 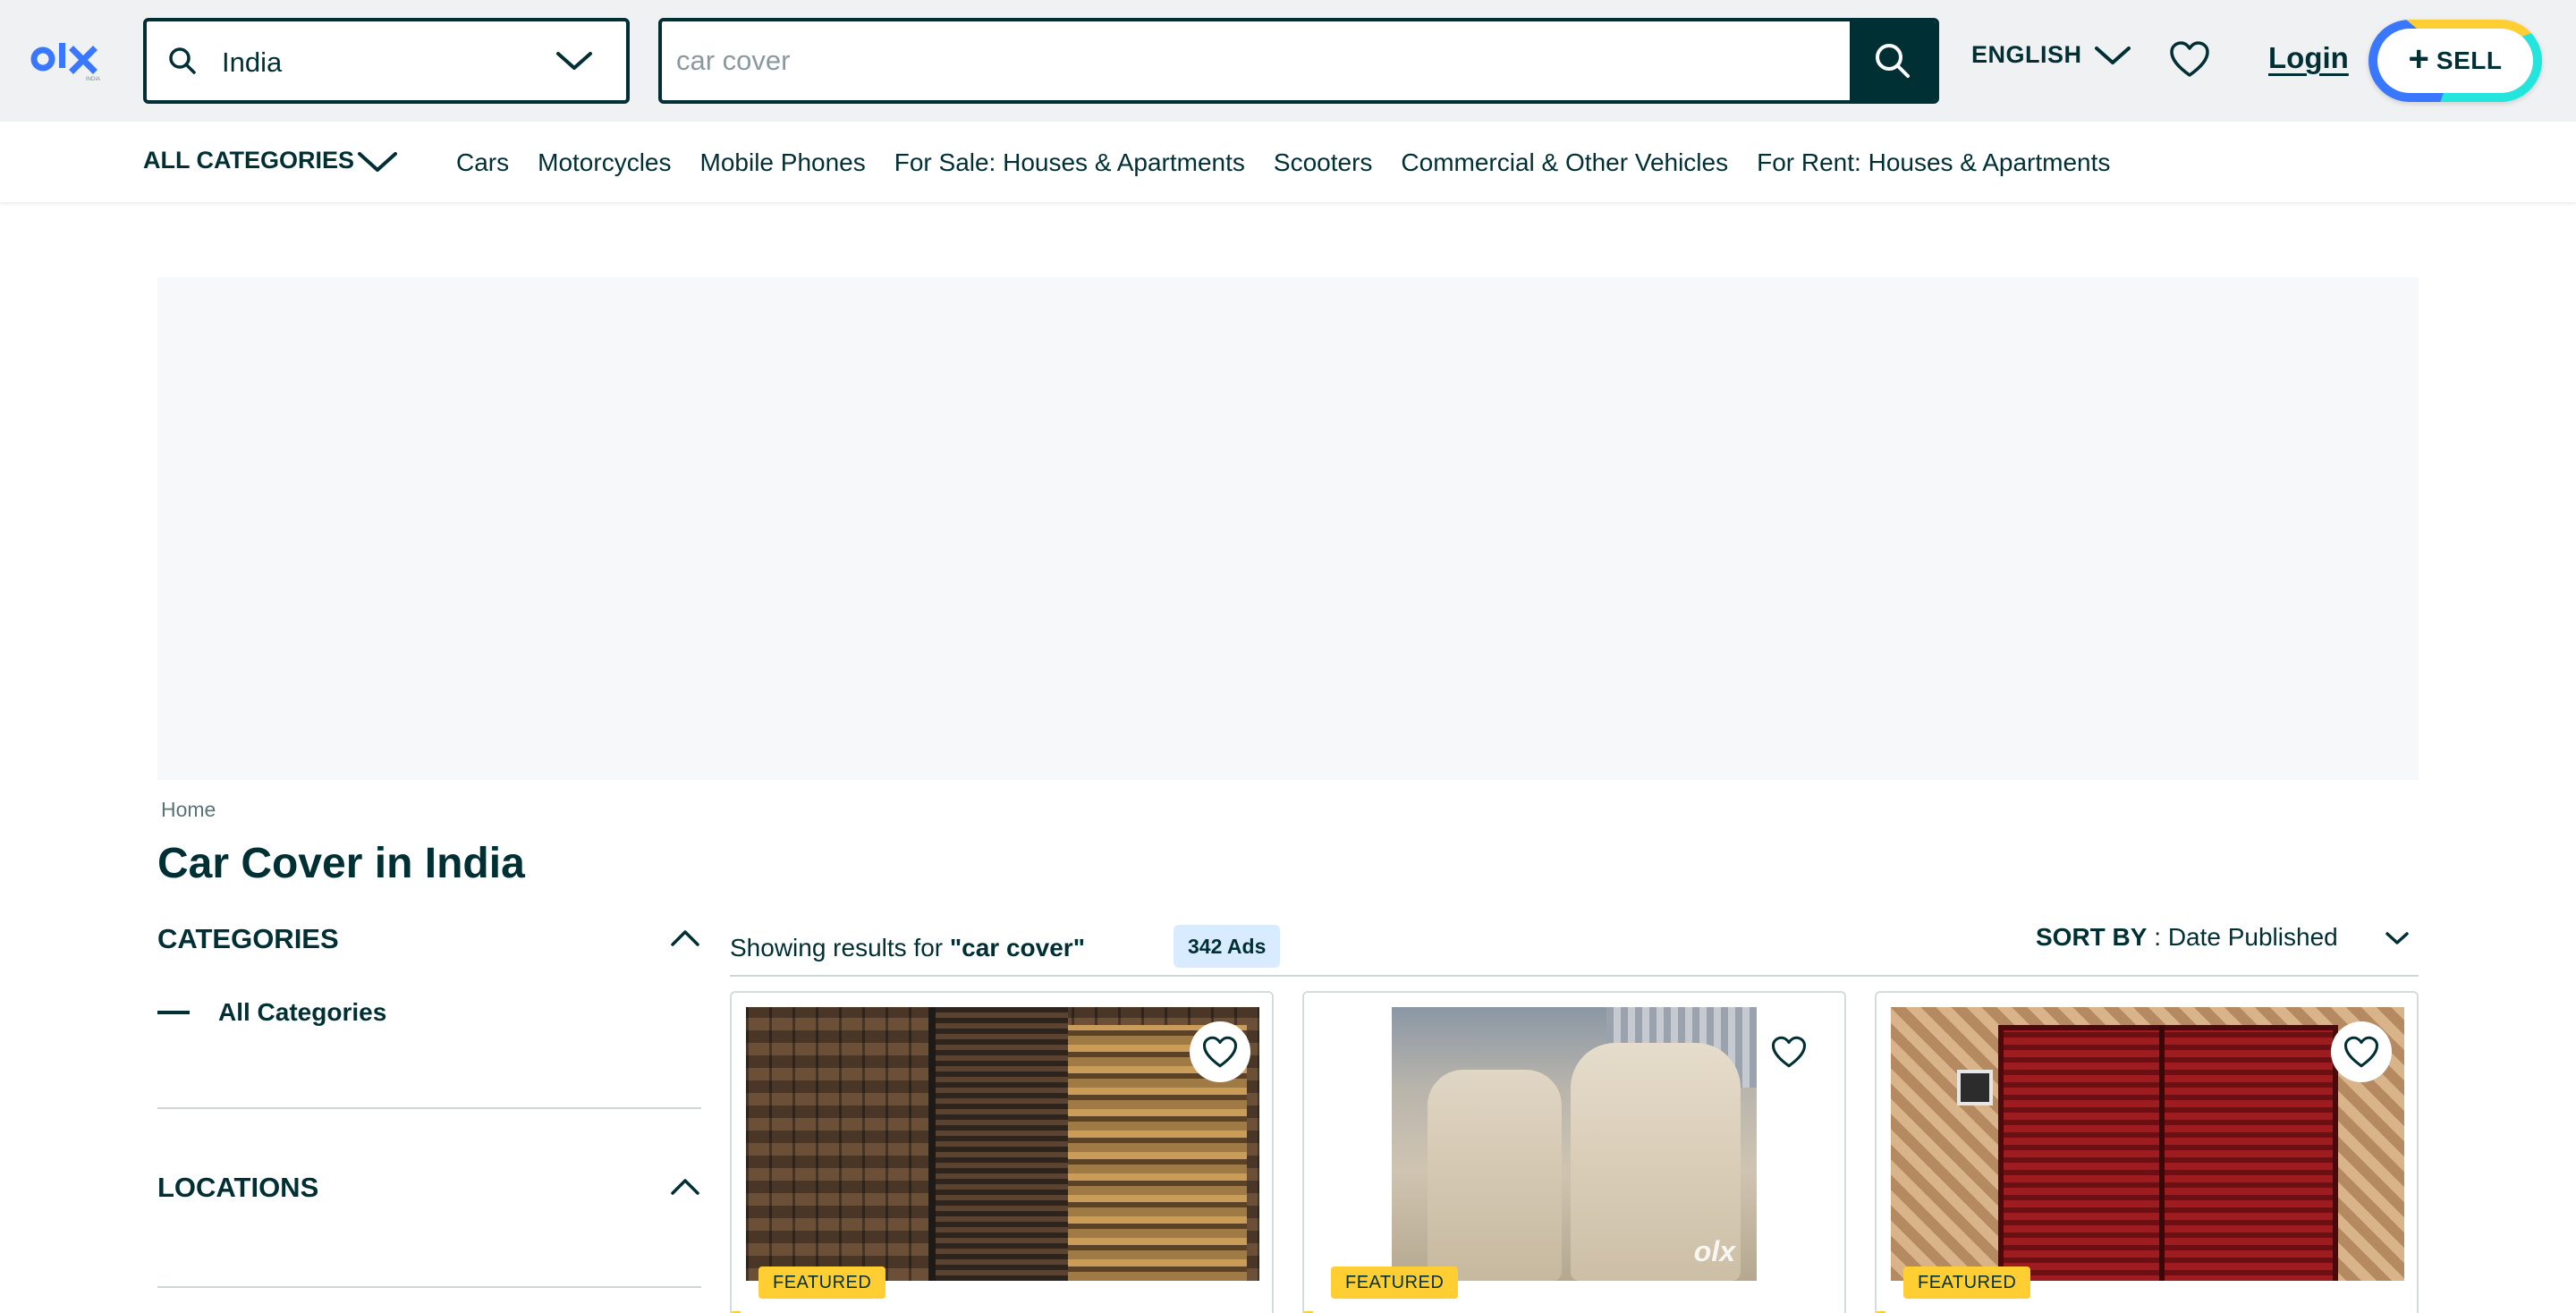 What do you see at coordinates (2308, 58) in the screenshot?
I see `login-link: Login` at bounding box center [2308, 58].